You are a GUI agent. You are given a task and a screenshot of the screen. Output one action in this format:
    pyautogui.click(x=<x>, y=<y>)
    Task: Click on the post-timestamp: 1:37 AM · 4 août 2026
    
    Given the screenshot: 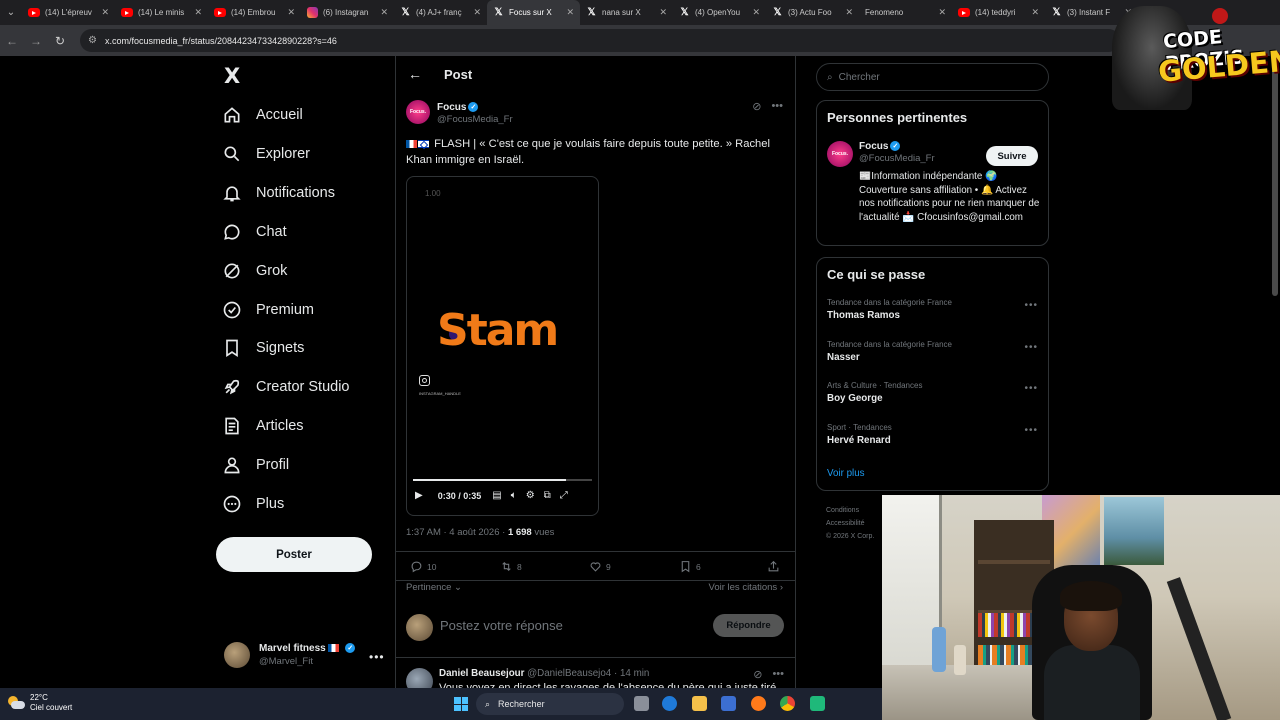 What is the action you would take?
    pyautogui.click(x=452, y=532)
    